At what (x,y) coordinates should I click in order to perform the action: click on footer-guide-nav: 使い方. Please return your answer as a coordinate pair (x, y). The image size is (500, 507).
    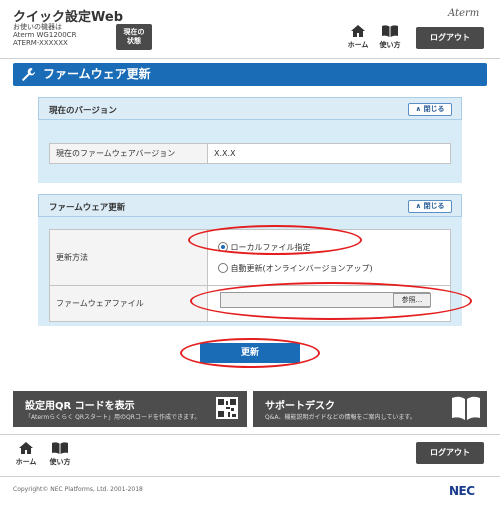
    Looking at the image, I should click on (60, 454).